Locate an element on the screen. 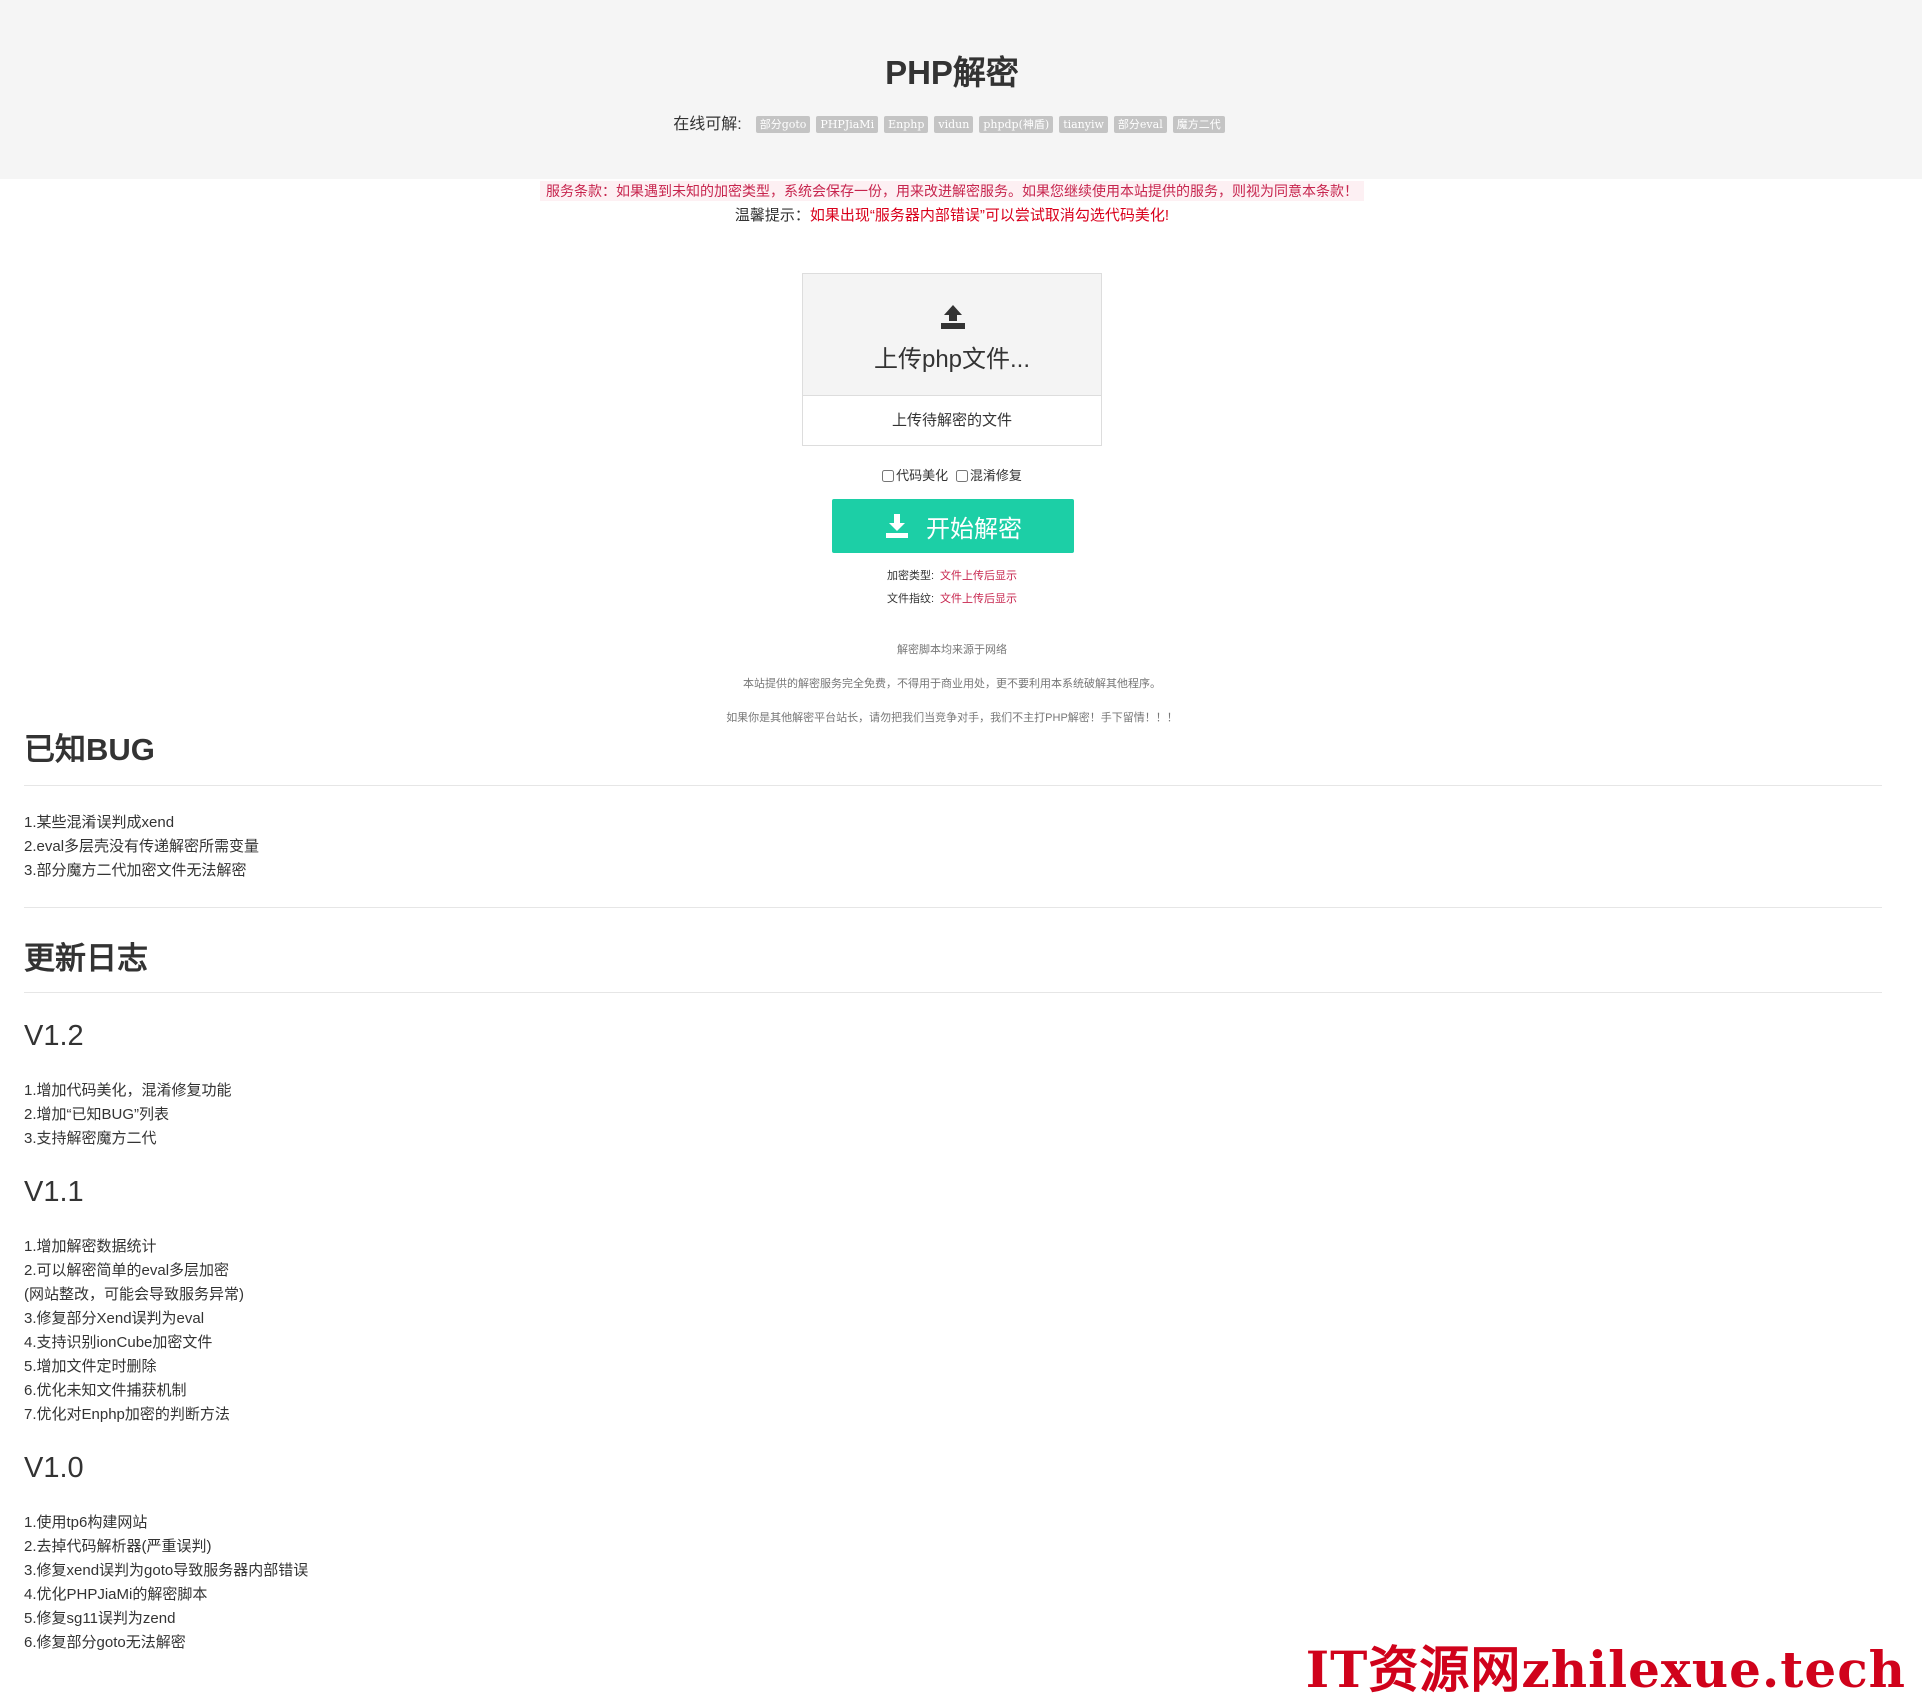  type-tag: vidun is located at coordinates (954, 125).